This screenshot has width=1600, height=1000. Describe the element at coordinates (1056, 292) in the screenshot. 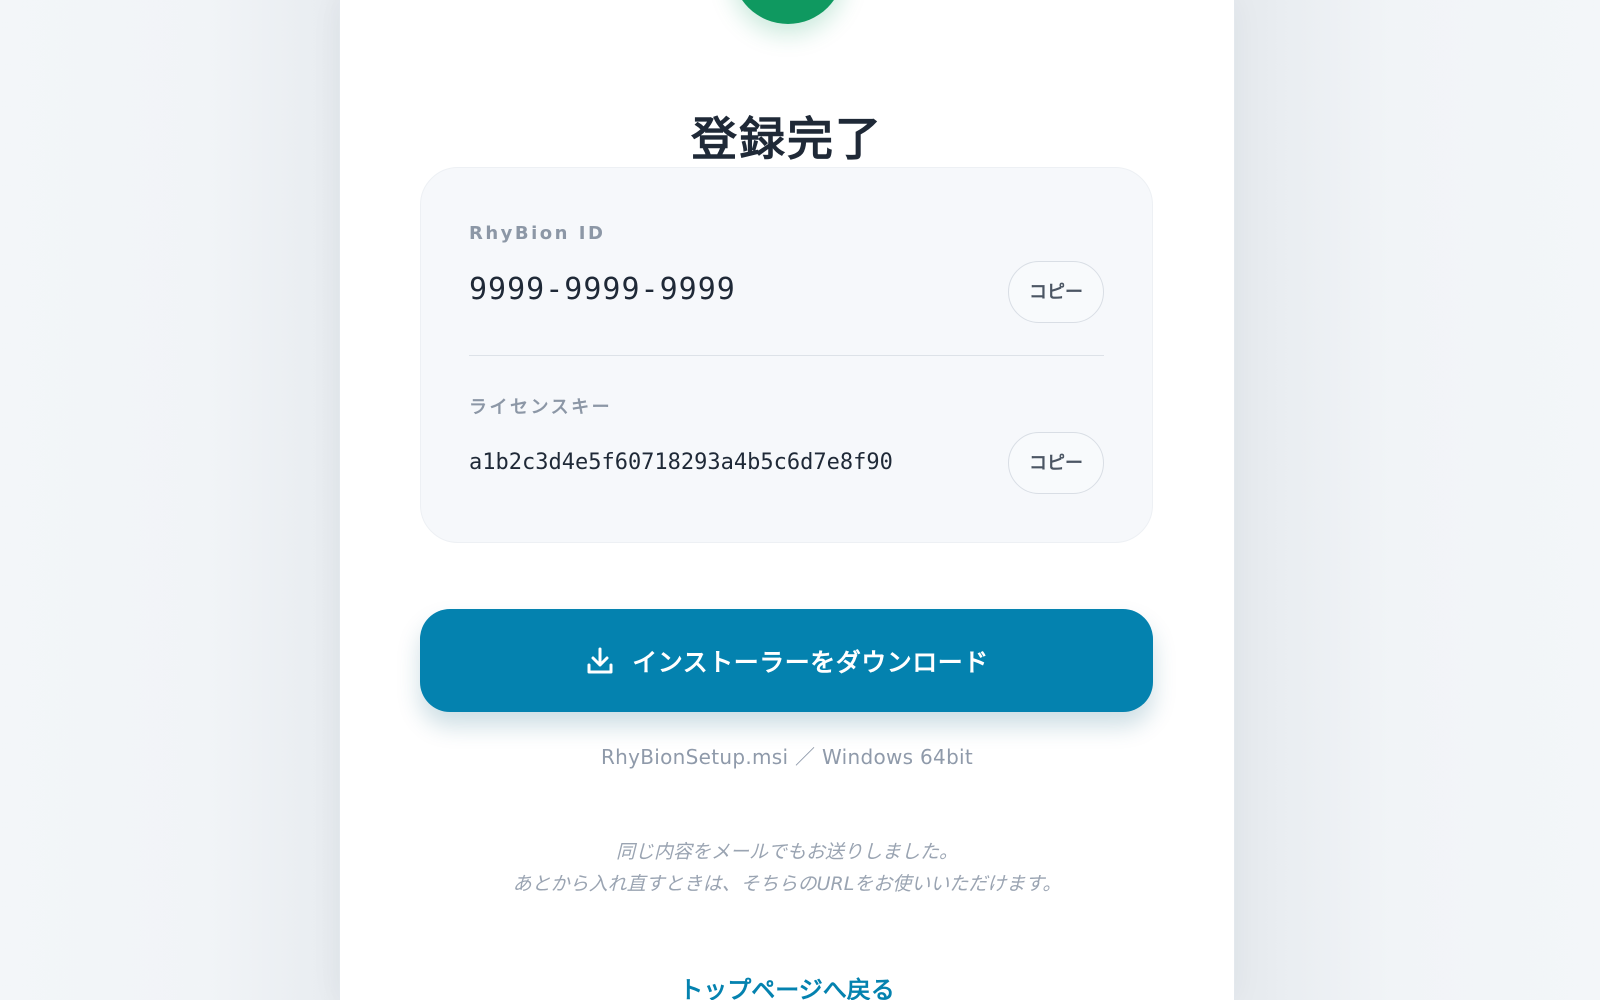

I see `copy-rhybion-id-button: コピー` at that location.